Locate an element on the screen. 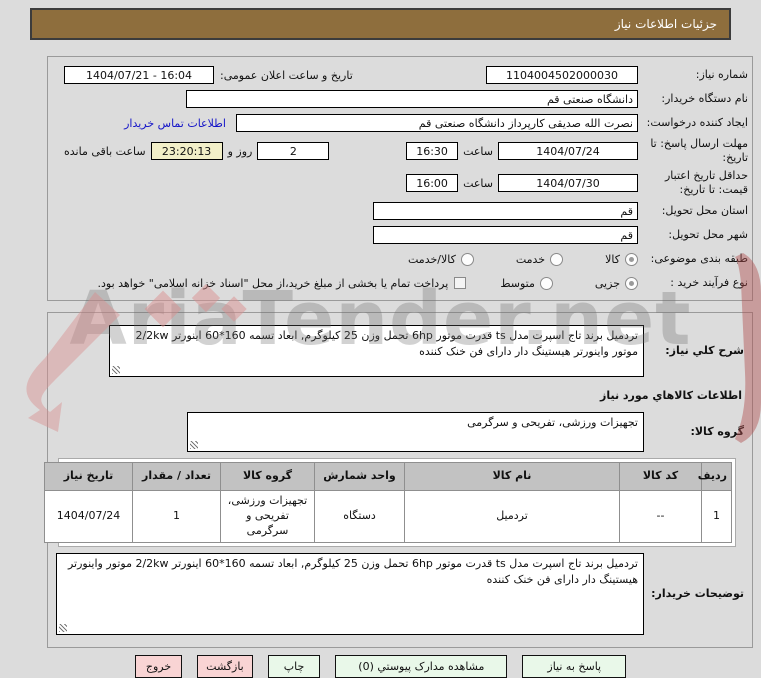 The width and height of the screenshot is (761, 678). col-item-name: نام کالا is located at coordinates (512, 476).